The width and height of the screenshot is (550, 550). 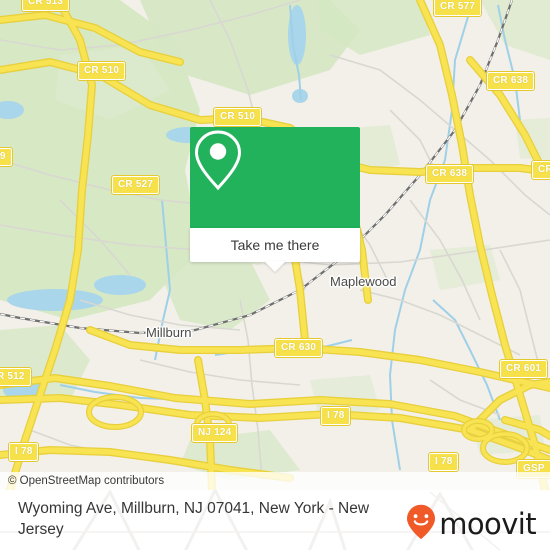 I want to click on osm-attribution: © OpenStreetMap contributors, so click(x=275, y=481).